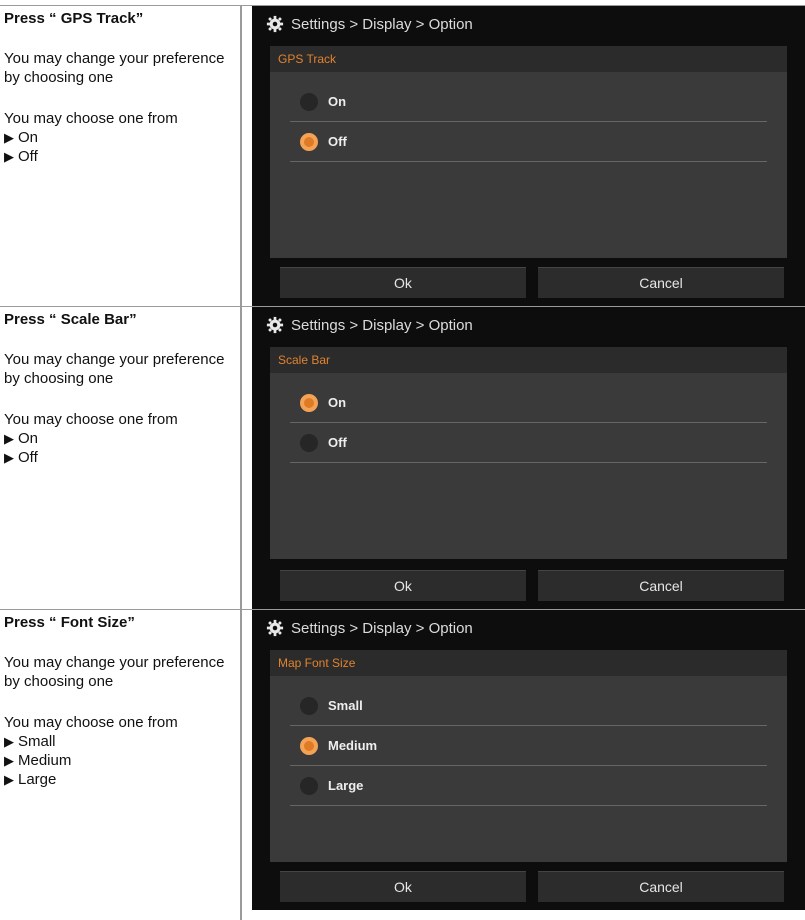 Image resolution: width=805 pixels, height=920 pixels. Describe the element at coordinates (528, 360) in the screenshot. I see `panel-title: Scale Bar` at that location.